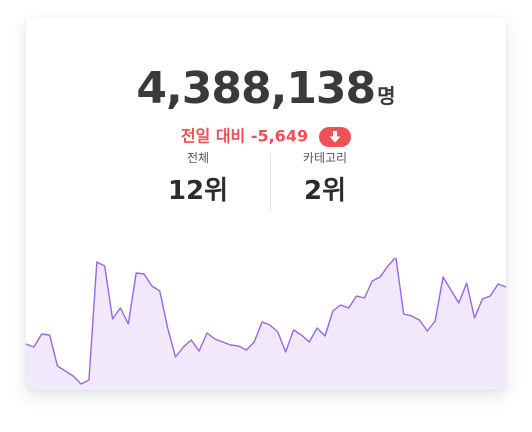 Image resolution: width=532 pixels, height=432 pixels. Describe the element at coordinates (198, 158) in the screenshot. I see `rank-overall-label: 전체` at that location.